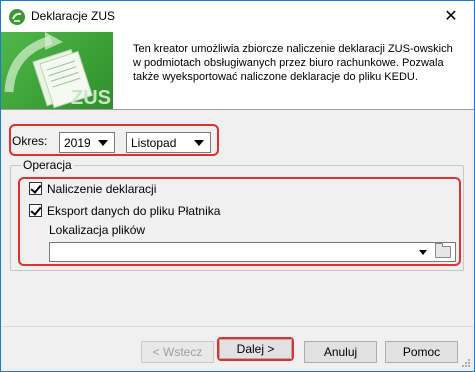 The width and height of the screenshot is (475, 372). I want to click on naliczenie-checkbox, so click(35, 188).